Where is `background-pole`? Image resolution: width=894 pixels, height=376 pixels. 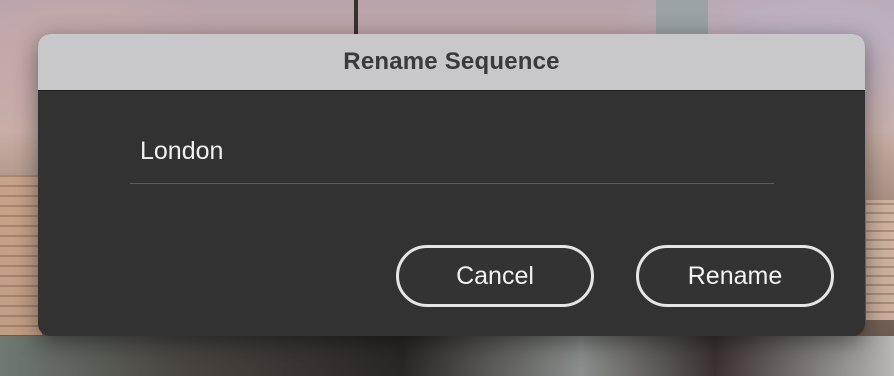
background-pole is located at coordinates (356, 18).